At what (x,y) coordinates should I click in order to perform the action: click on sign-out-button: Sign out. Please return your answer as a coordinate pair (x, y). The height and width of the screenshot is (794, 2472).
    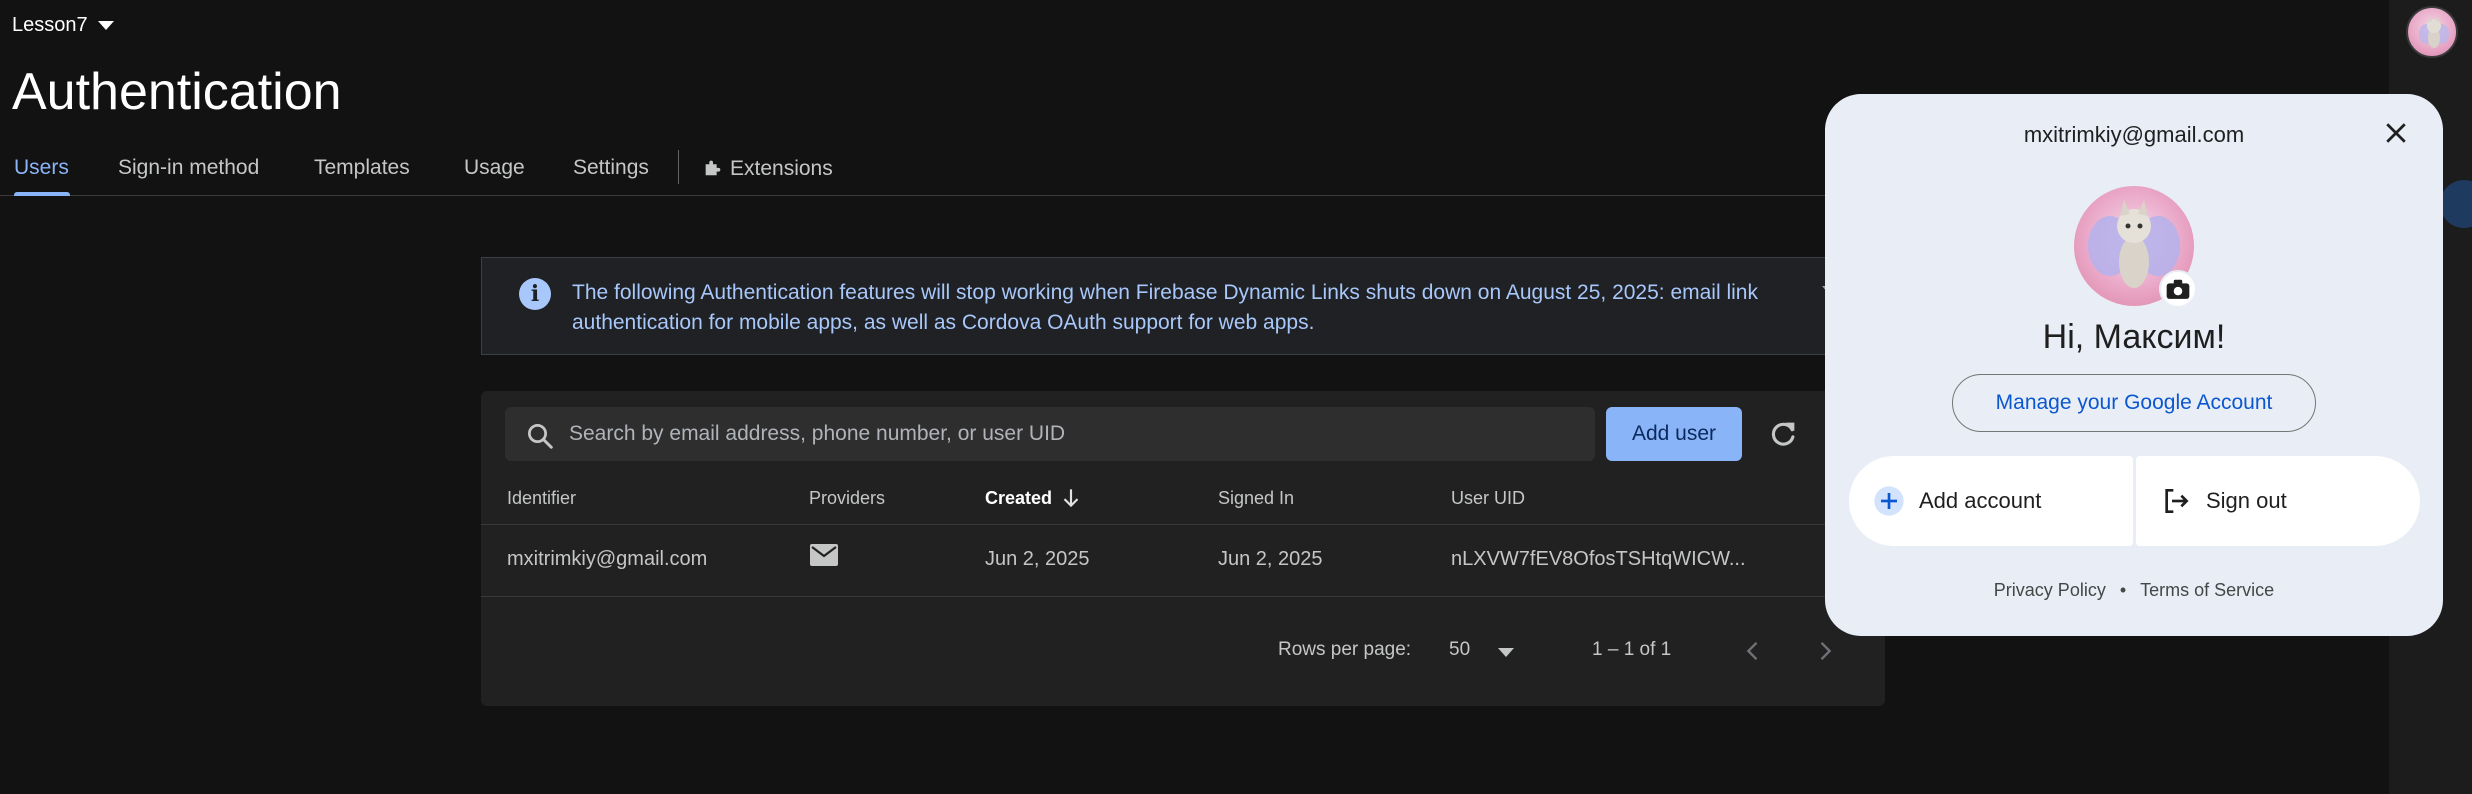
    Looking at the image, I should click on (2278, 501).